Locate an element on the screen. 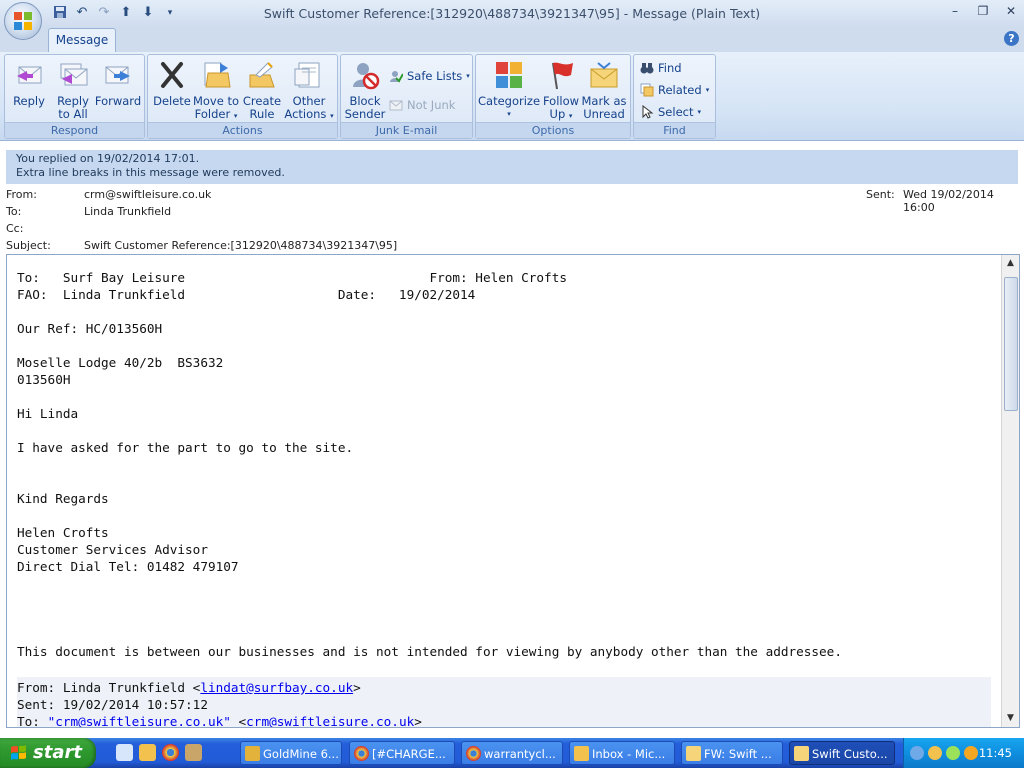 Image resolution: width=1024 pixels, height=768 pixels. move-to-folder-button: Move to Folder ▾ is located at coordinates (216, 90).